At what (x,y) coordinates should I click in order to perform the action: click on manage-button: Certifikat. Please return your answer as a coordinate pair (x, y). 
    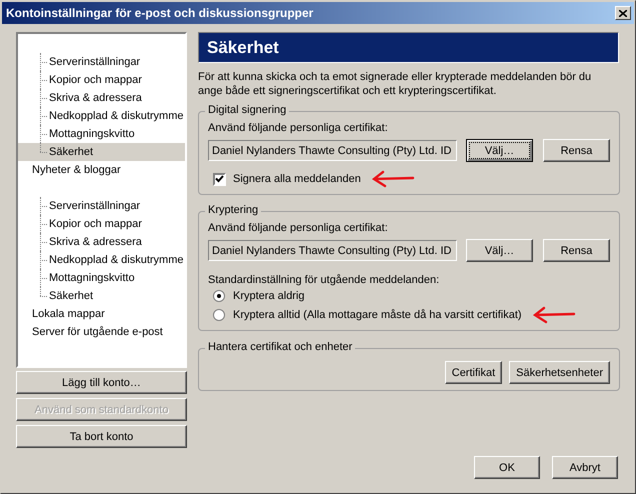
    Looking at the image, I should click on (473, 372).